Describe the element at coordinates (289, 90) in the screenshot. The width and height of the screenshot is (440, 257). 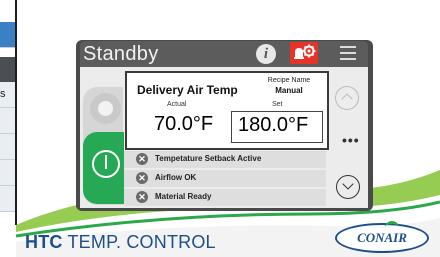
I see `recipe-value: Manual` at that location.